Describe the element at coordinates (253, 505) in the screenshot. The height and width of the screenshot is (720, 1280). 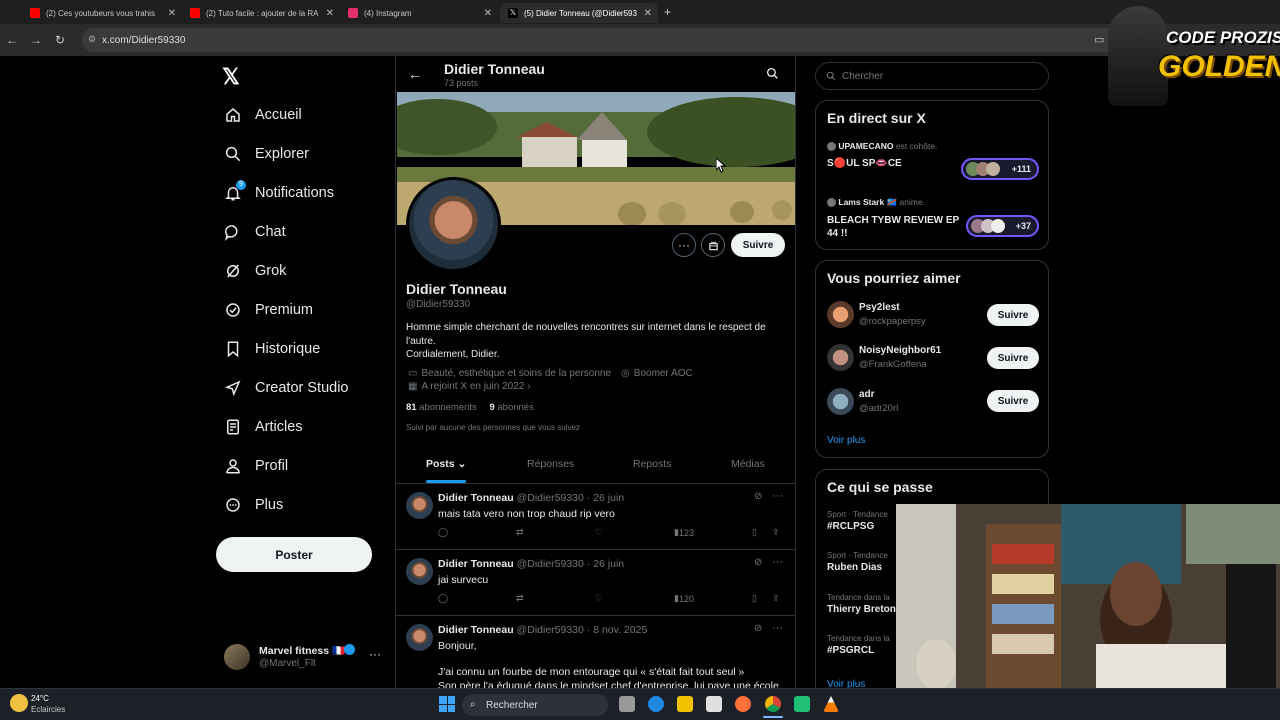
I see `sidebar-item-plus: Plus` at that location.